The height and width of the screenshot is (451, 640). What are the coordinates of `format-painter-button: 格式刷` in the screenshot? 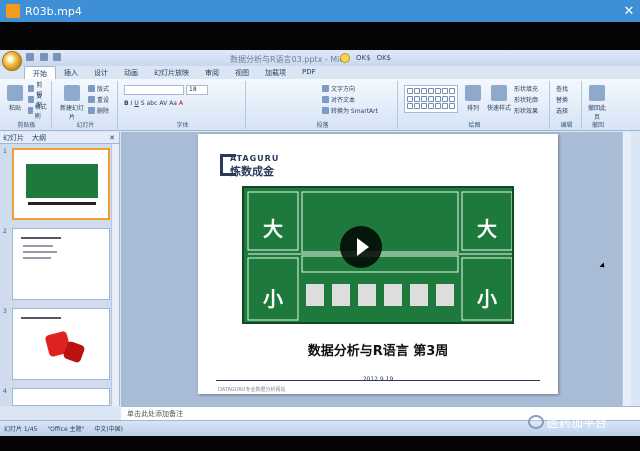 It's located at (37, 112).